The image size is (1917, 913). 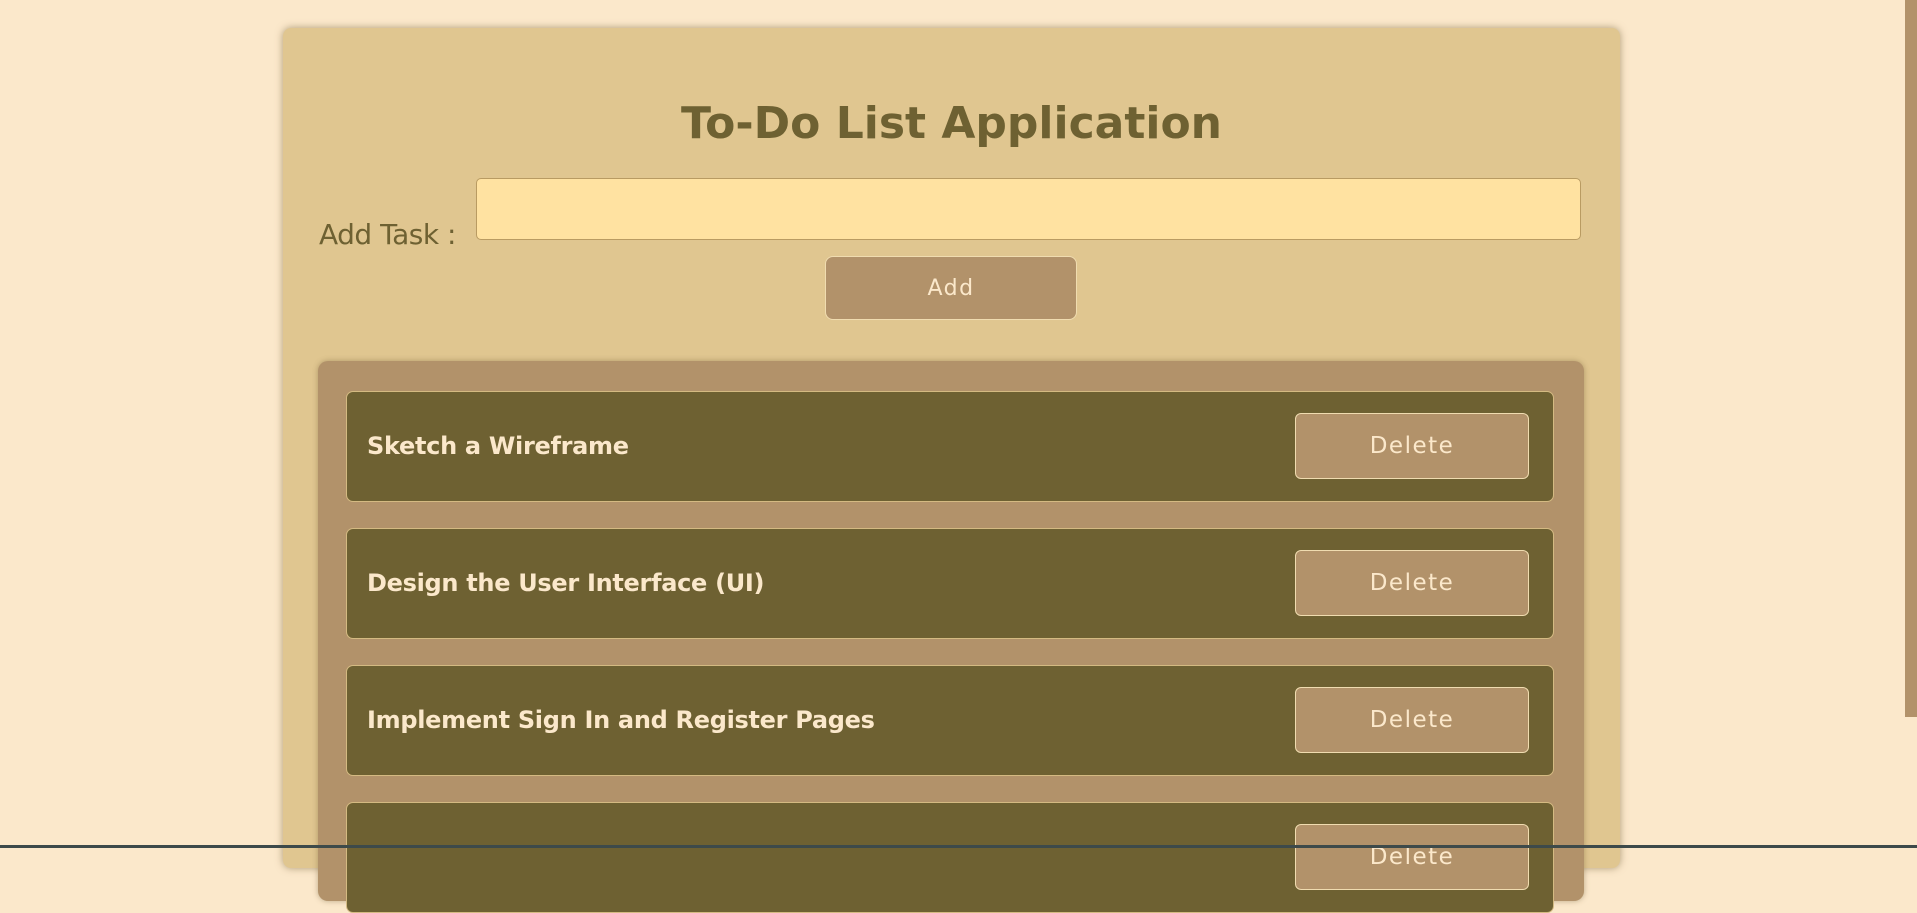 I want to click on task-item: Design the User Interface (UI) Delete, so click(x=950, y=583).